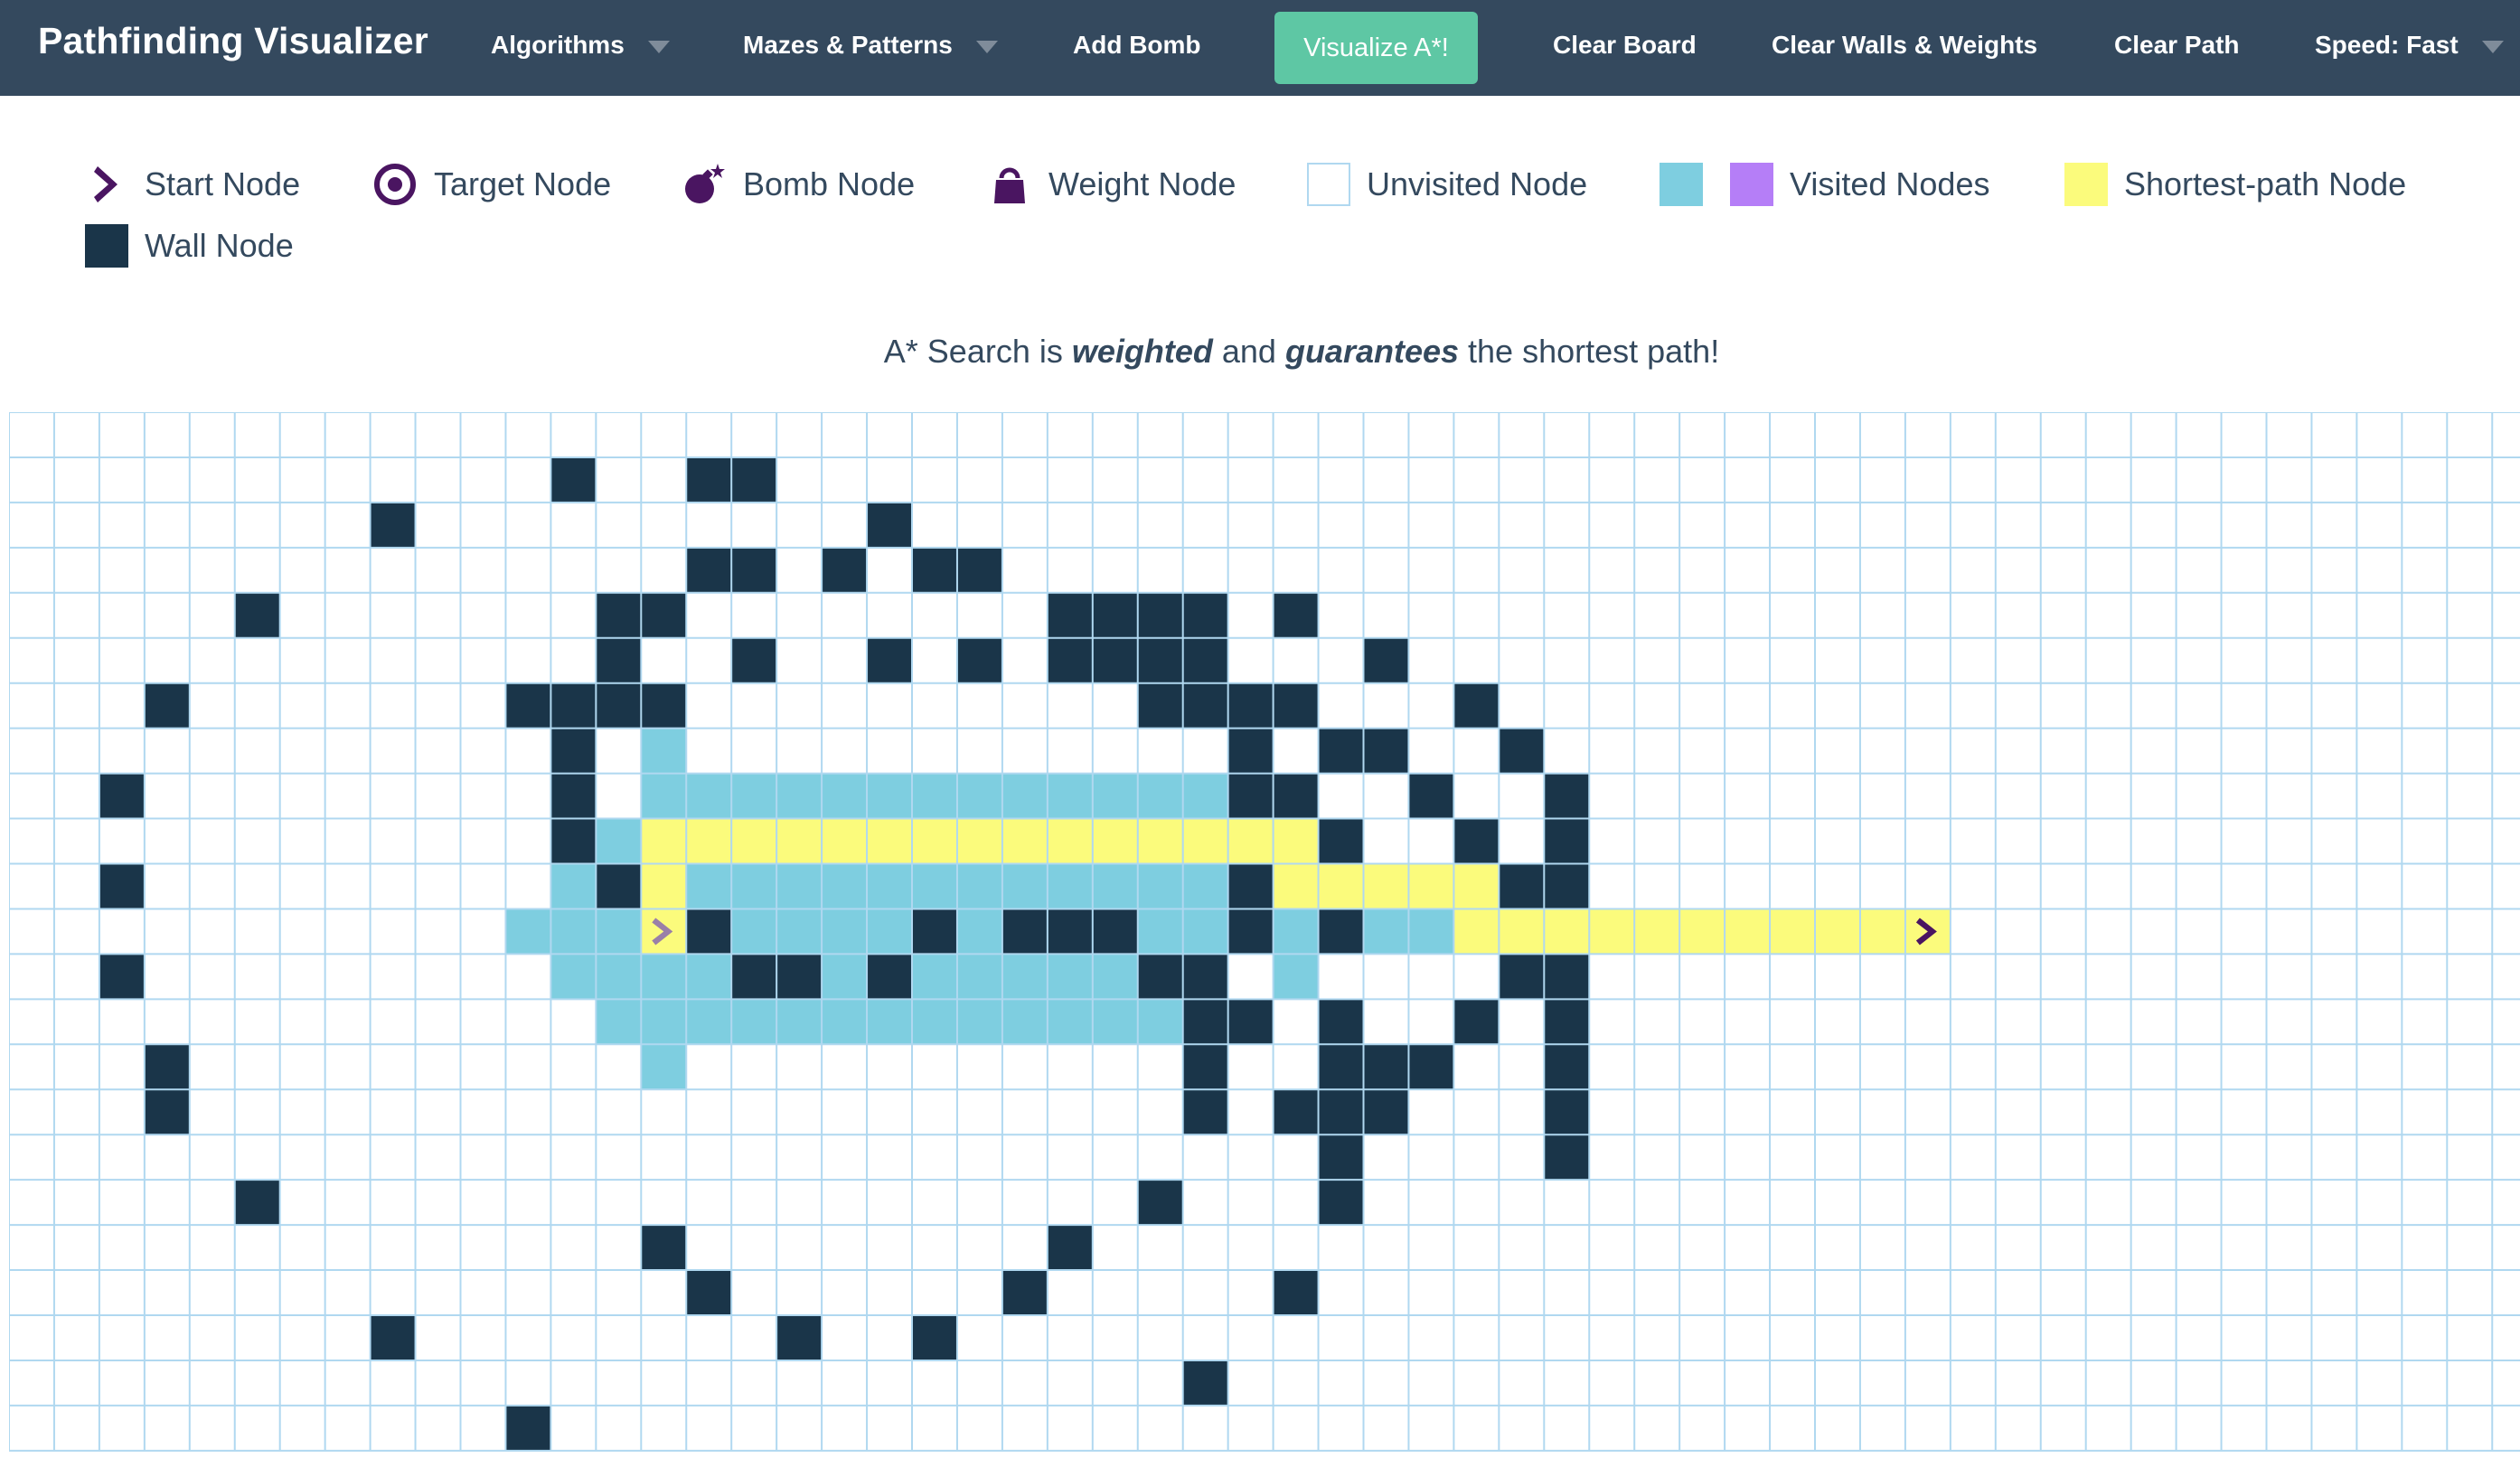  What do you see at coordinates (1376, 48) in the screenshot?
I see `visualize-button: Visualize A*!` at bounding box center [1376, 48].